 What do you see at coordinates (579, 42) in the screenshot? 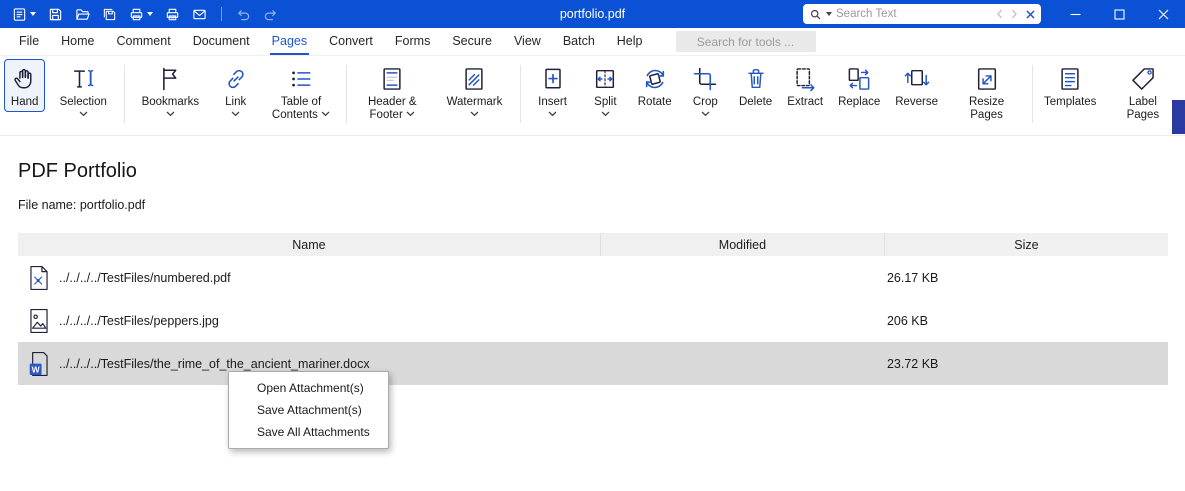
I see `menu-item-batch: Batch` at bounding box center [579, 42].